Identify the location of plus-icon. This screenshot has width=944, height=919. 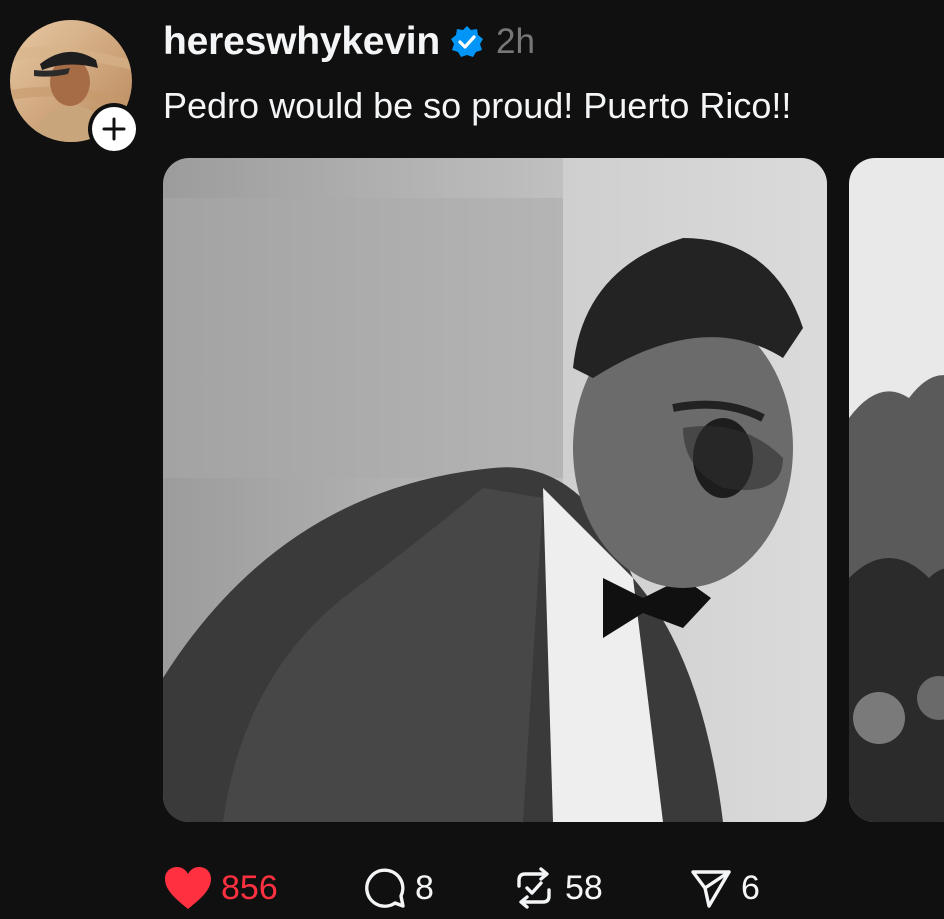
(114, 129).